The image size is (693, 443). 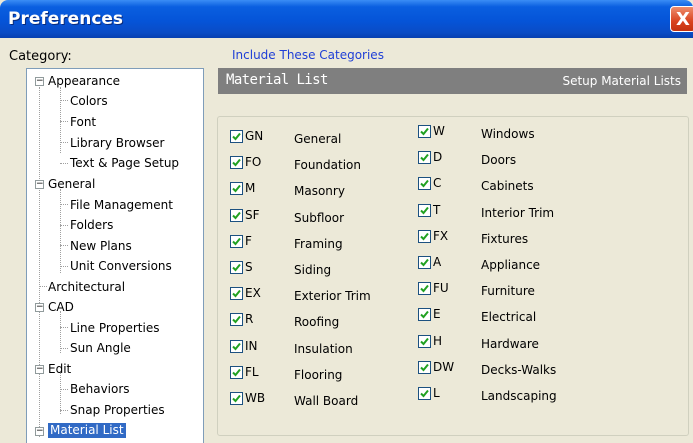 I want to click on group-label: Include These Categories, so click(x=308, y=55).